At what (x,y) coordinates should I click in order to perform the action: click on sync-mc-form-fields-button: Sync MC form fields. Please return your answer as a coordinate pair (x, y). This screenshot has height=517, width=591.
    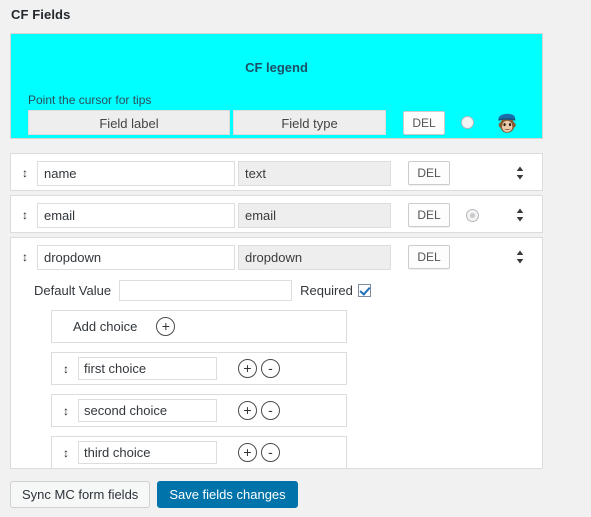
    Looking at the image, I should click on (80, 494).